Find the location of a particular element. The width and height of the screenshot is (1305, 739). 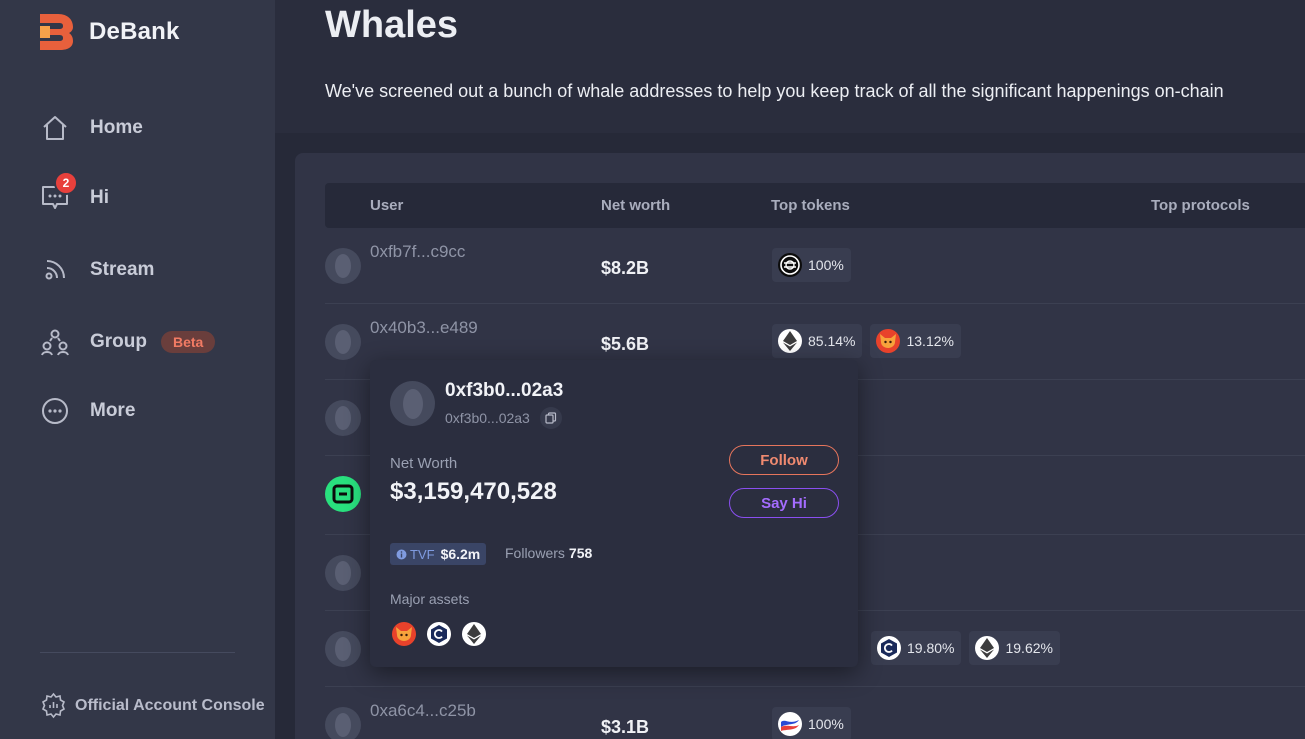

info-icon is located at coordinates (401, 554).